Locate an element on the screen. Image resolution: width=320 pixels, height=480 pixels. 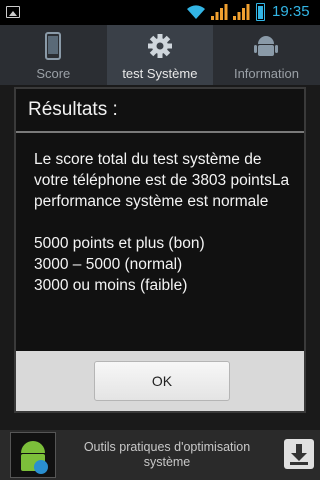
tab-score: Score is located at coordinates (53, 55).